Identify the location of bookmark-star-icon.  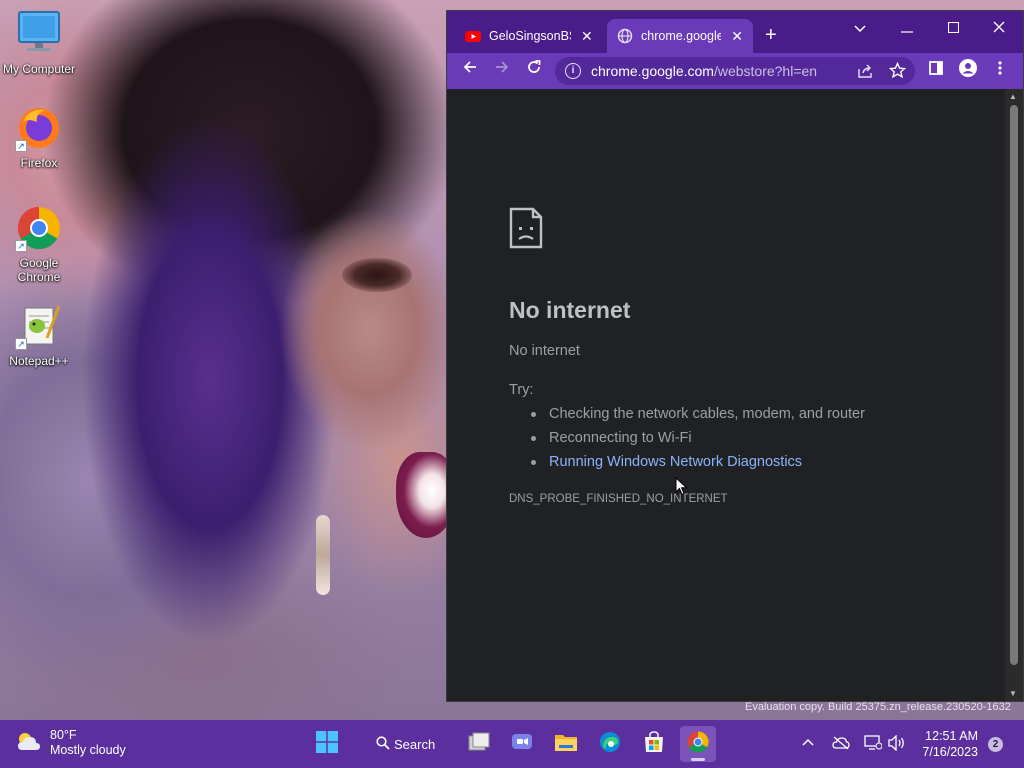
(897, 72).